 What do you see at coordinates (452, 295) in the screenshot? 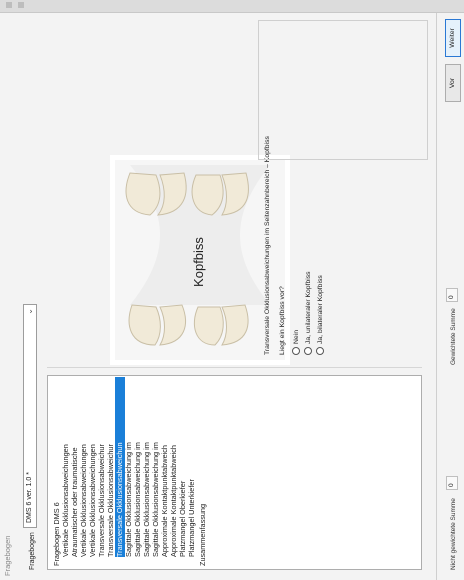
I see `weighted-sum-field: 0` at bounding box center [452, 295].